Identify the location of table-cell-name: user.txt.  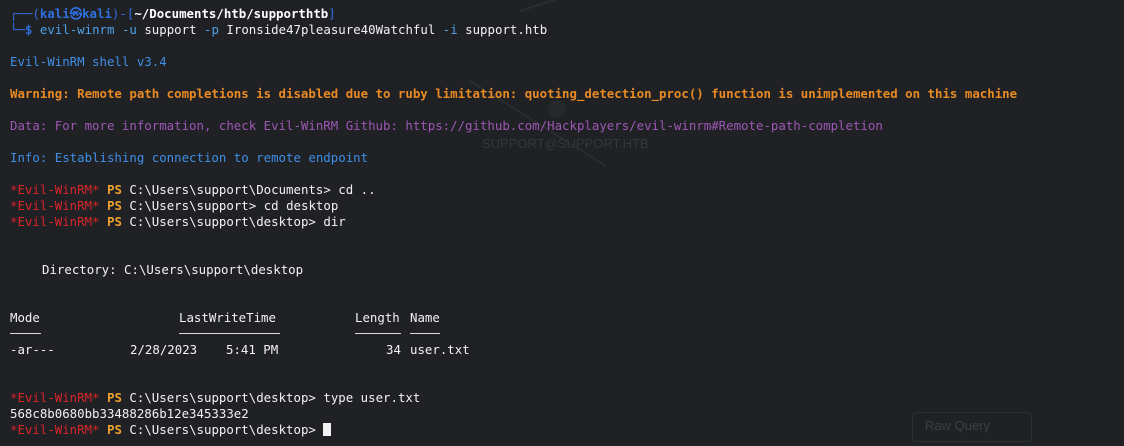
(440, 349).